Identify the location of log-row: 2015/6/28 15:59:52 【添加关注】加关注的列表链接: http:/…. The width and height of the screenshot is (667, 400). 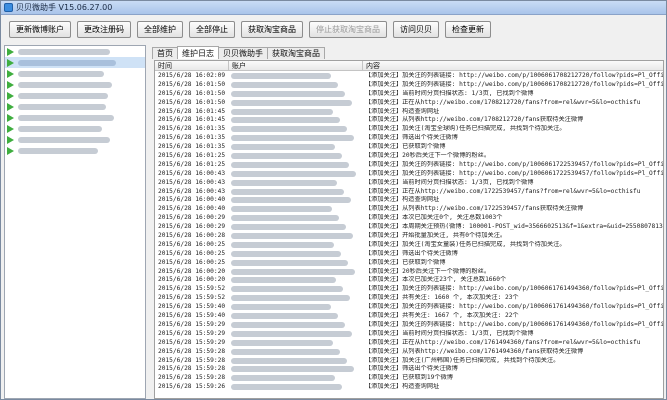
(409, 289).